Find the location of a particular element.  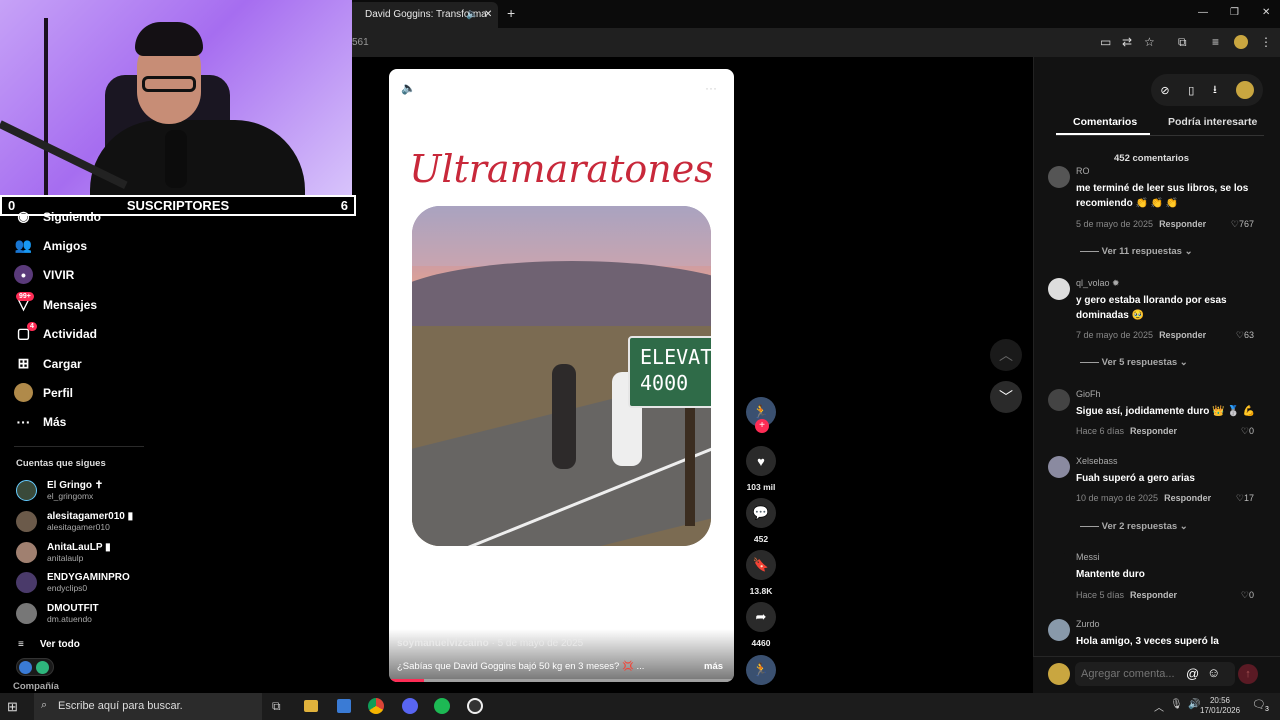

sidebar-item-profile: Perfil is located at coordinates (43, 392).